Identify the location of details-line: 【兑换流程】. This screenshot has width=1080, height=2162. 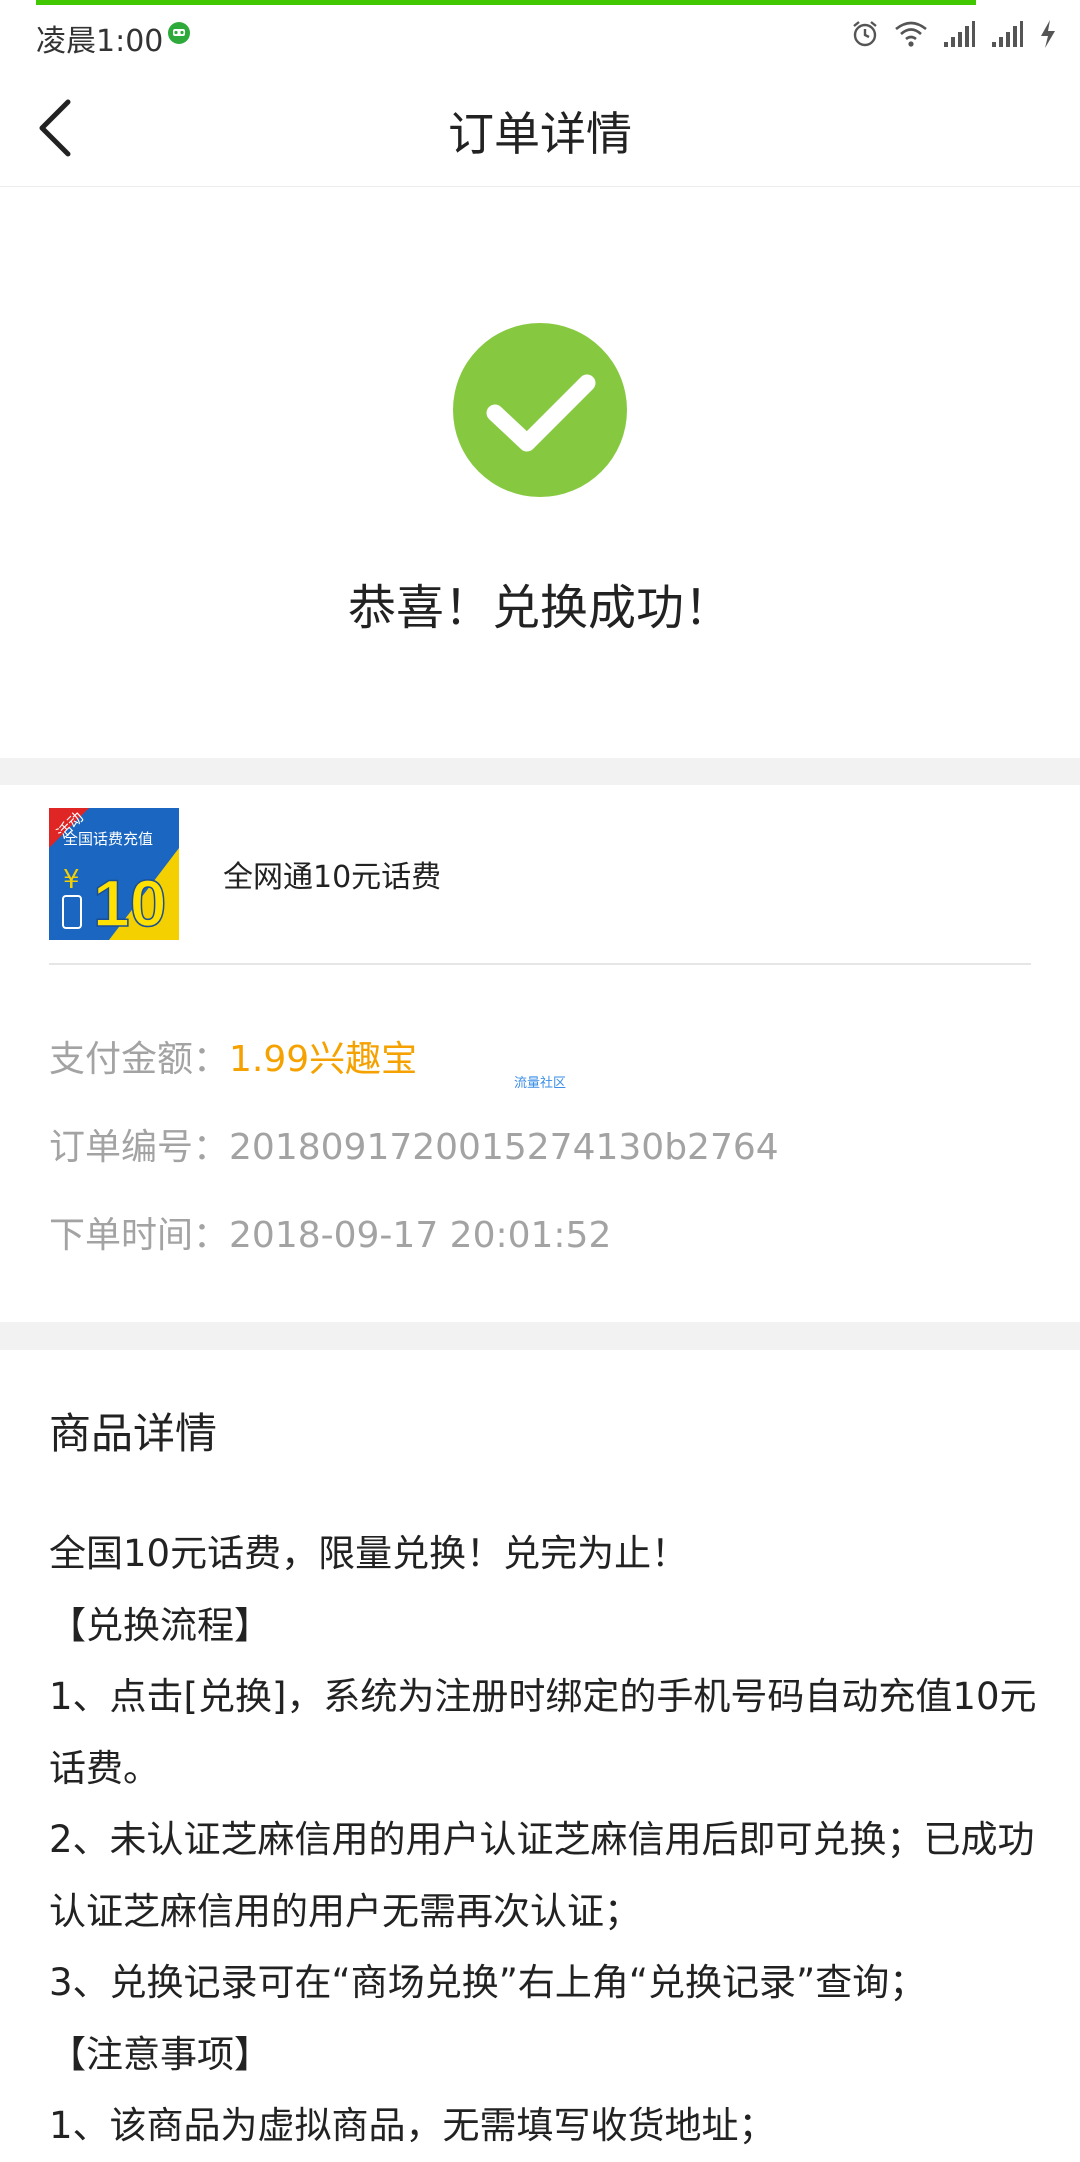
(160, 1625).